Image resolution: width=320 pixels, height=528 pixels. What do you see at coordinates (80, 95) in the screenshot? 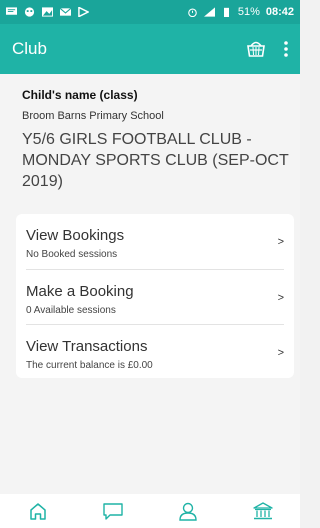
I see `child-name: Child's name (class)` at bounding box center [80, 95].